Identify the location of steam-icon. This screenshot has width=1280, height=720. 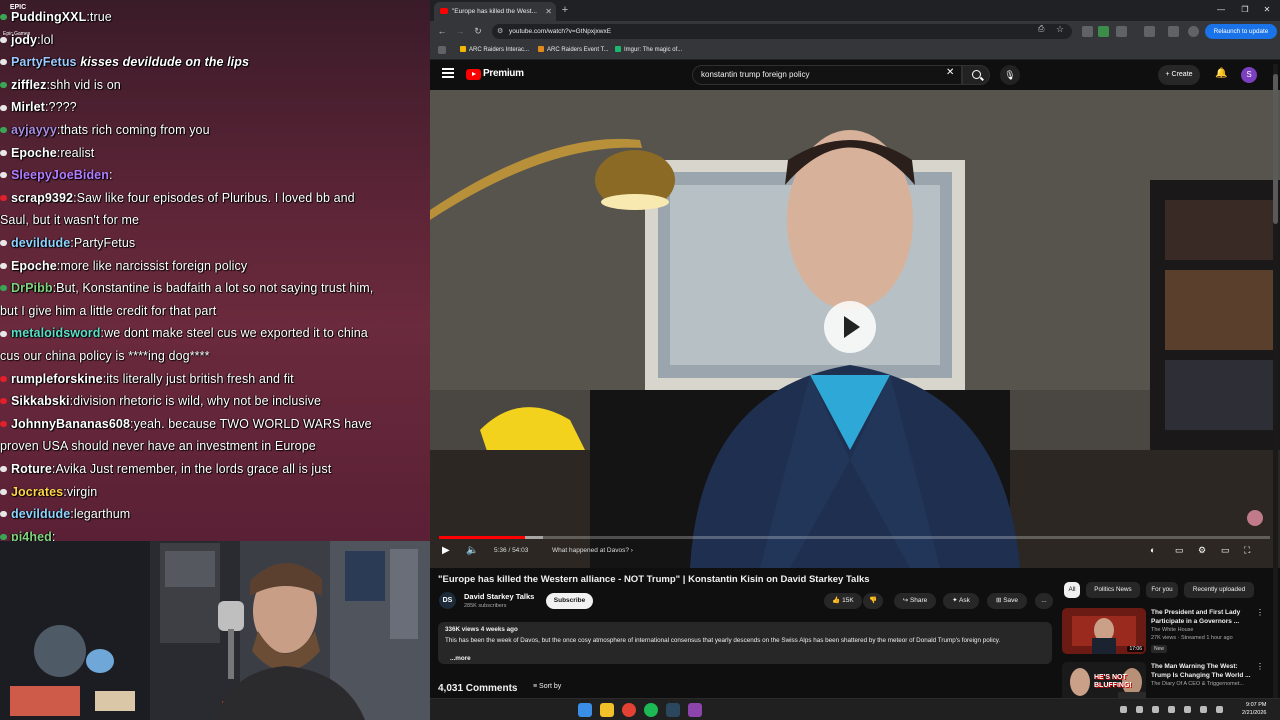
(673, 710).